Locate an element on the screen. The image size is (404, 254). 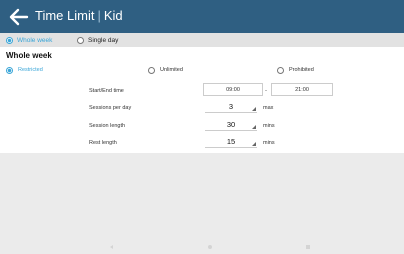
option-label: Prohibited is located at coordinates (301, 70).